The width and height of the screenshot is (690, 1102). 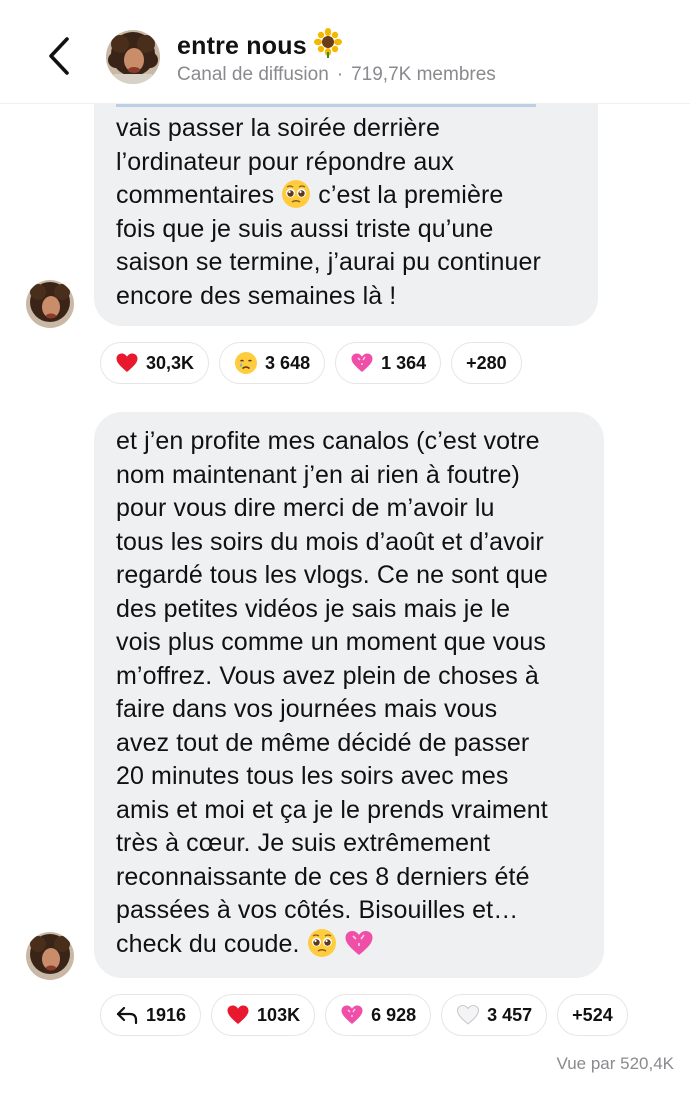 I want to click on reply-arrow-icon, so click(x=127, y=1015).